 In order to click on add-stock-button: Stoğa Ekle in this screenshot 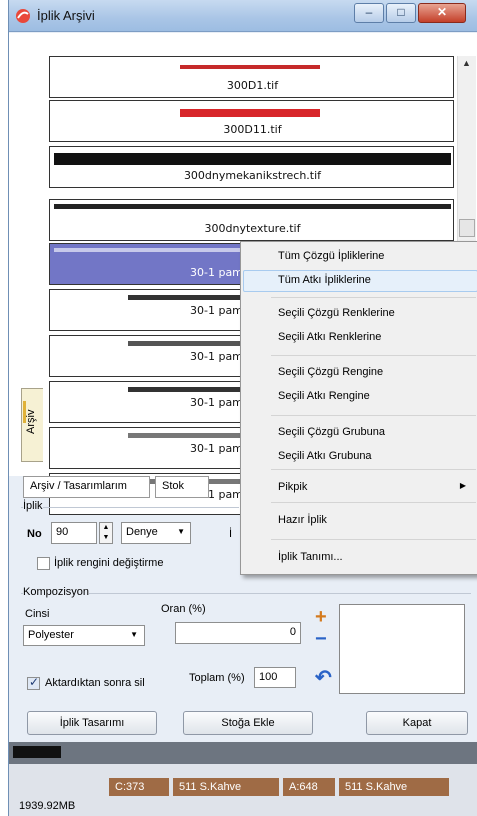, I will do `click(248, 723)`.